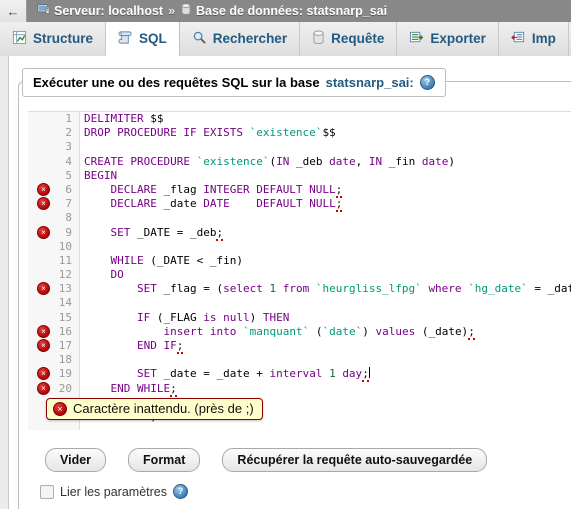 This screenshot has height=509, width=571. Describe the element at coordinates (65, 360) in the screenshot. I see `line-number: 18` at that location.